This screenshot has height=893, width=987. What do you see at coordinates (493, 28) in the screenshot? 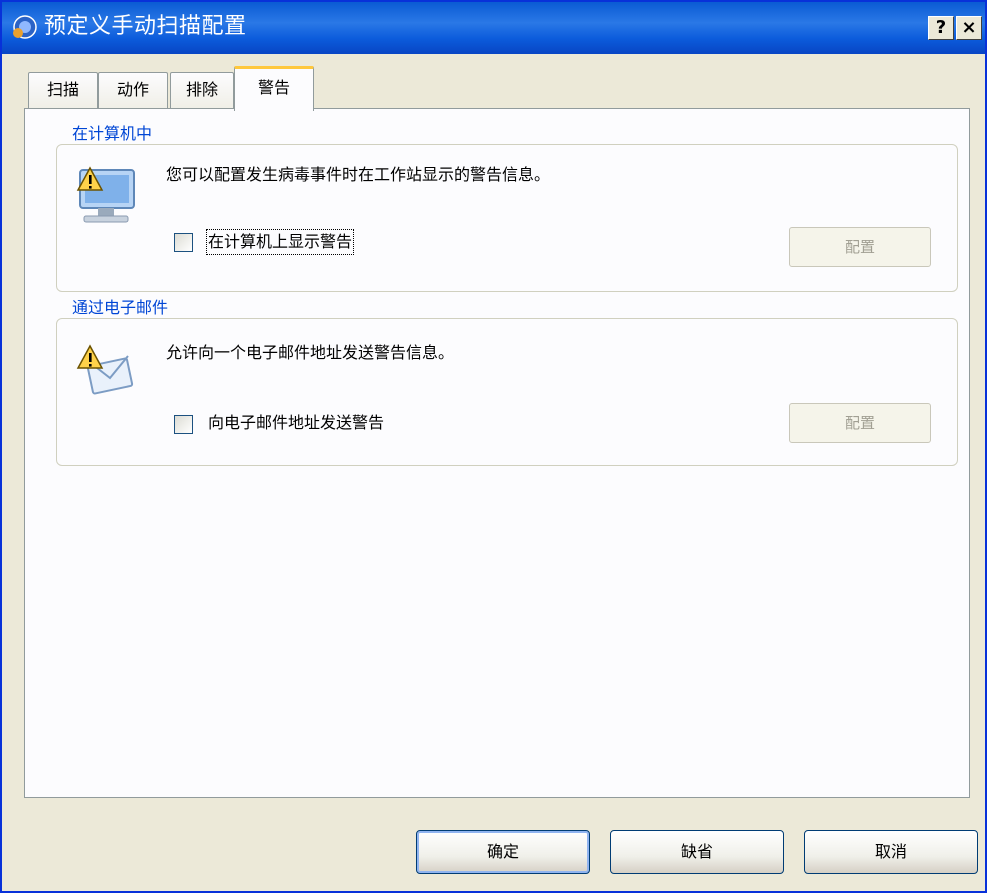
I see `title-bar: 预定义手动扫描配置 ? ×` at bounding box center [493, 28].